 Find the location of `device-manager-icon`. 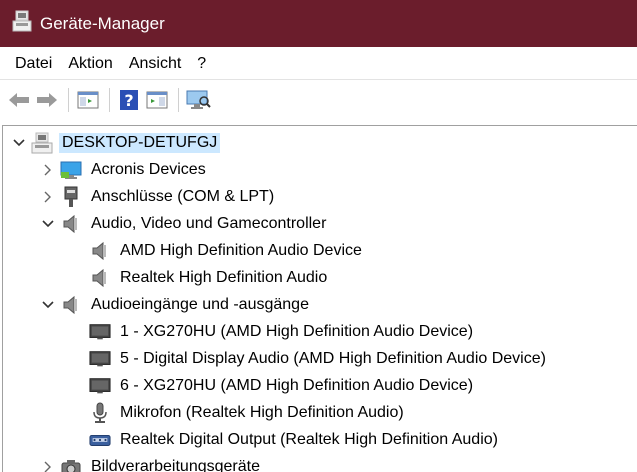

device-manager-icon is located at coordinates (22, 23).